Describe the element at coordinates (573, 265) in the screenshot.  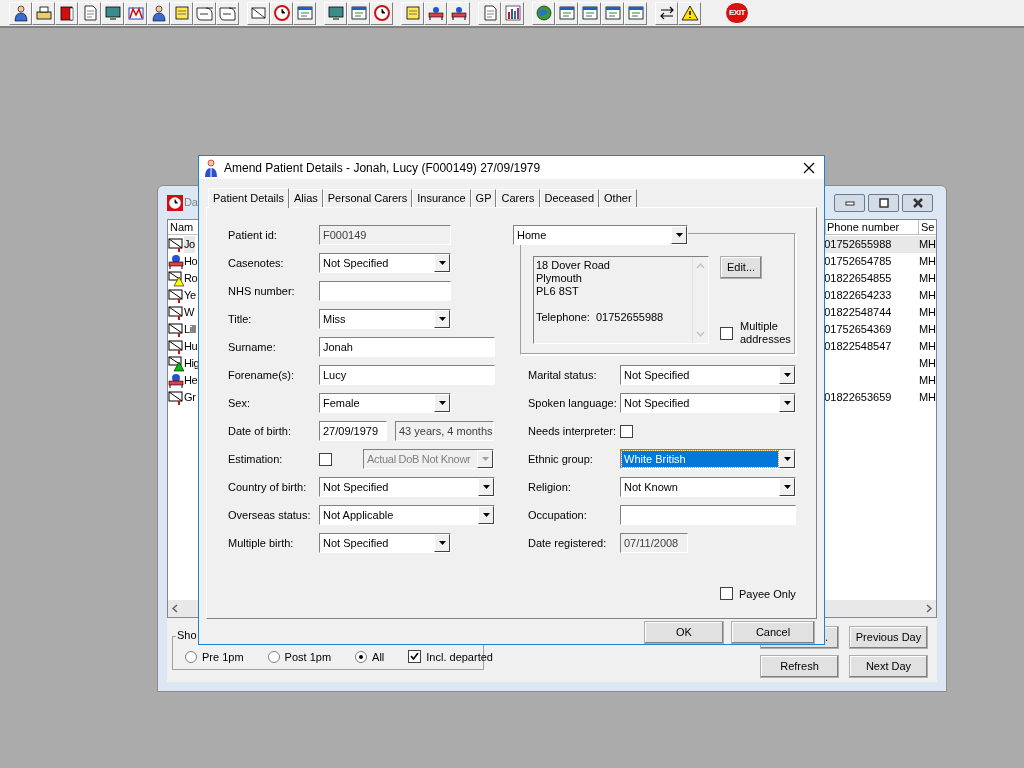
I see `address-line: 18 Dover Road` at that location.